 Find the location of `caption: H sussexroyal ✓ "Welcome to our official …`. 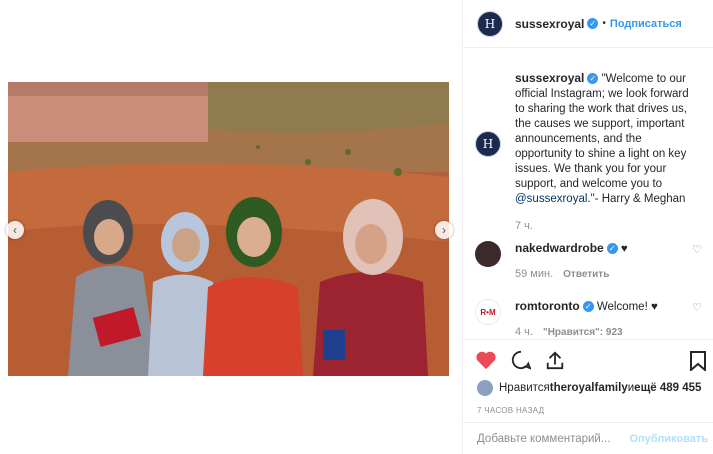

caption: H sussexroyal ✓ "Welcome to our official … is located at coordinates (585, 152).